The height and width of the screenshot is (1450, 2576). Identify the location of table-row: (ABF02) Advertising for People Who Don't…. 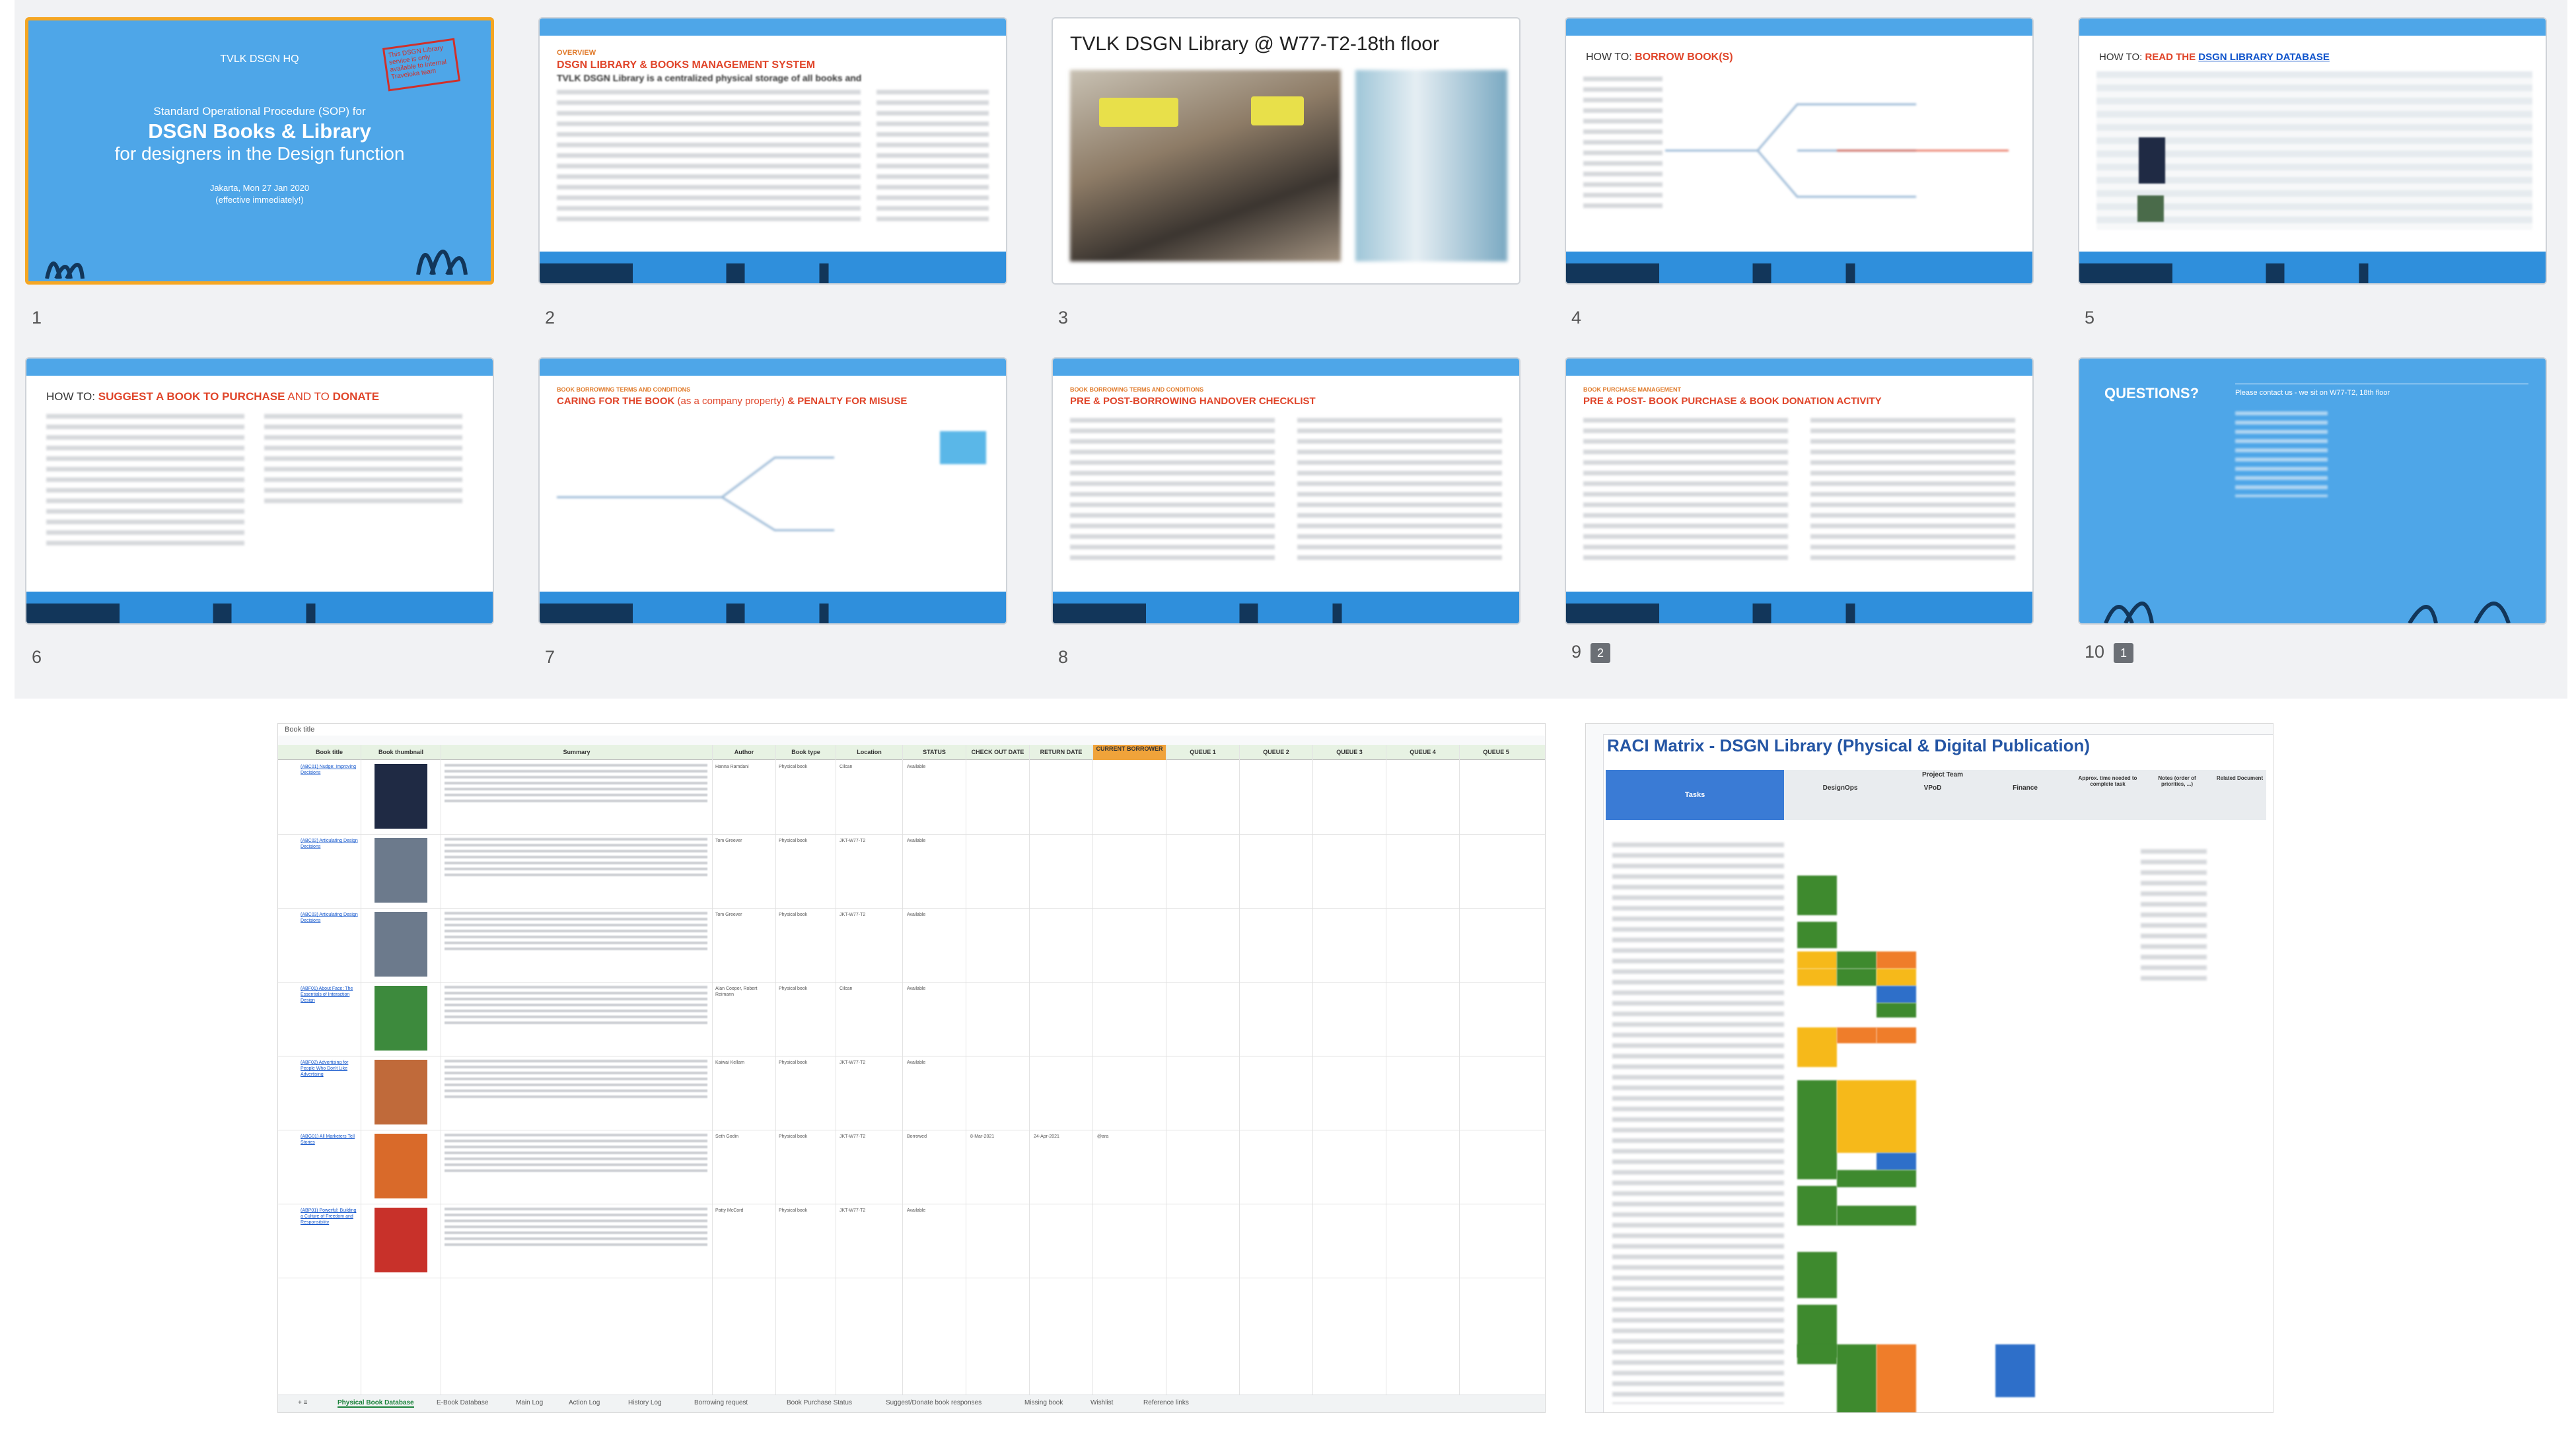
(912, 1093).